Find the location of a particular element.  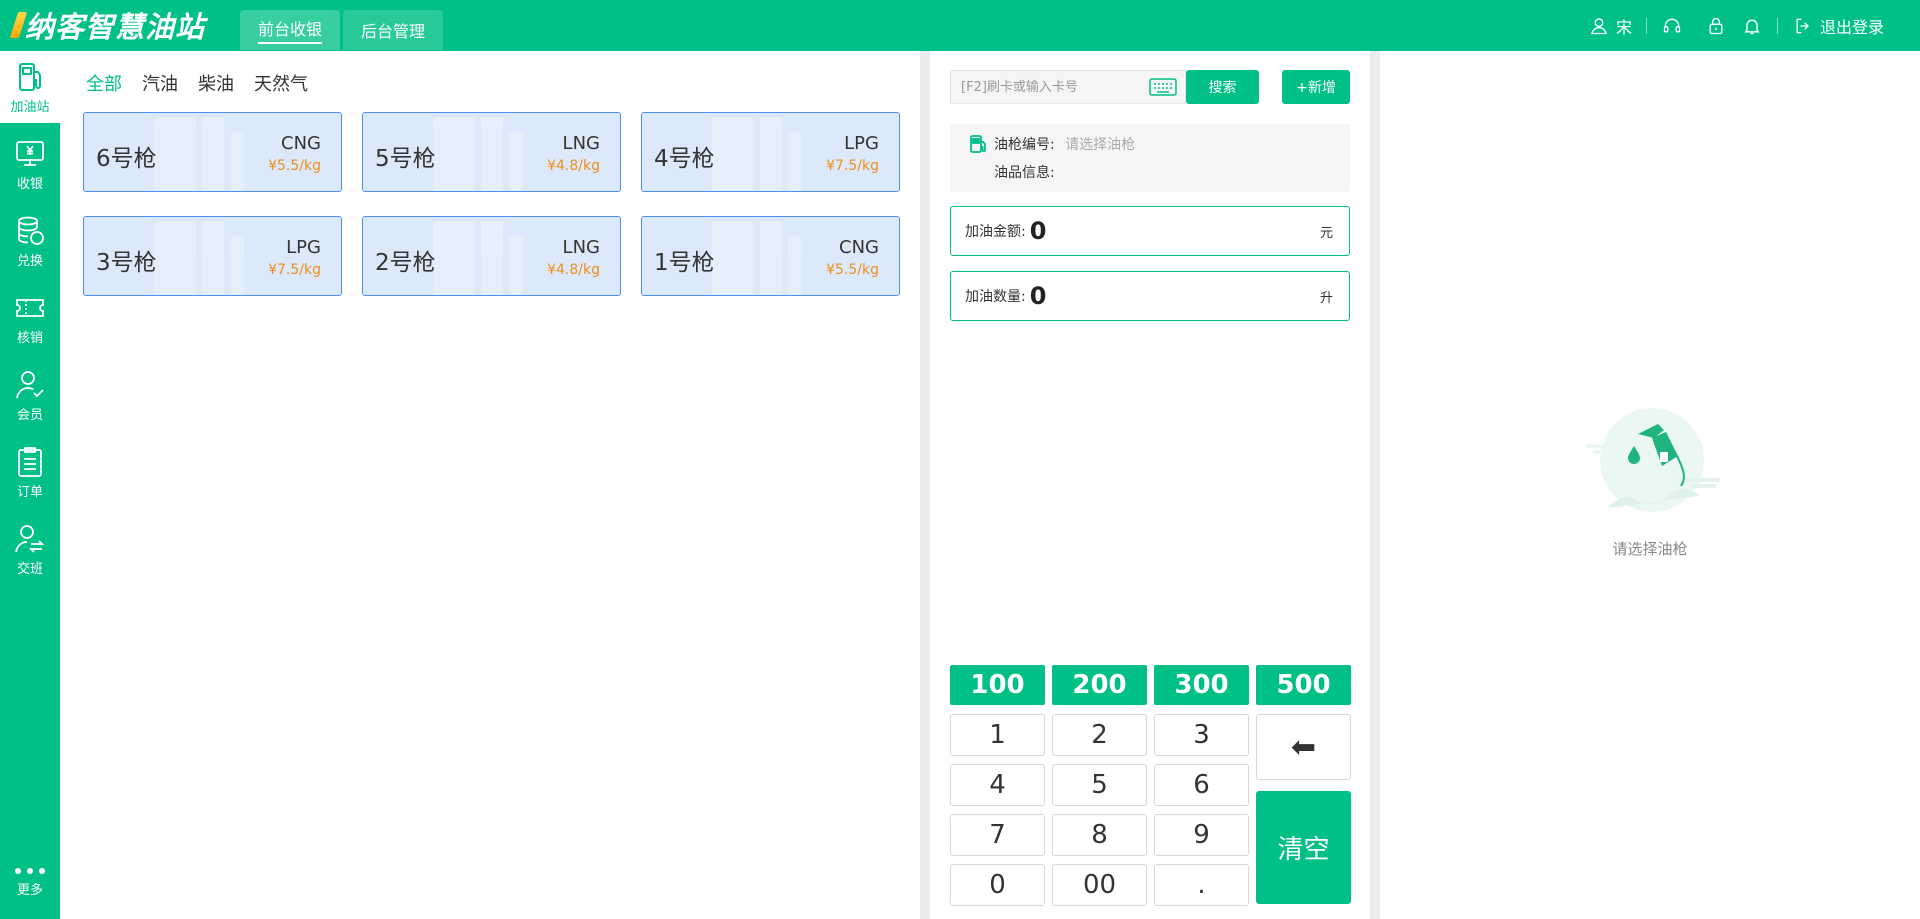

refuel-quantity-unit: 升 is located at coordinates (1326, 298).